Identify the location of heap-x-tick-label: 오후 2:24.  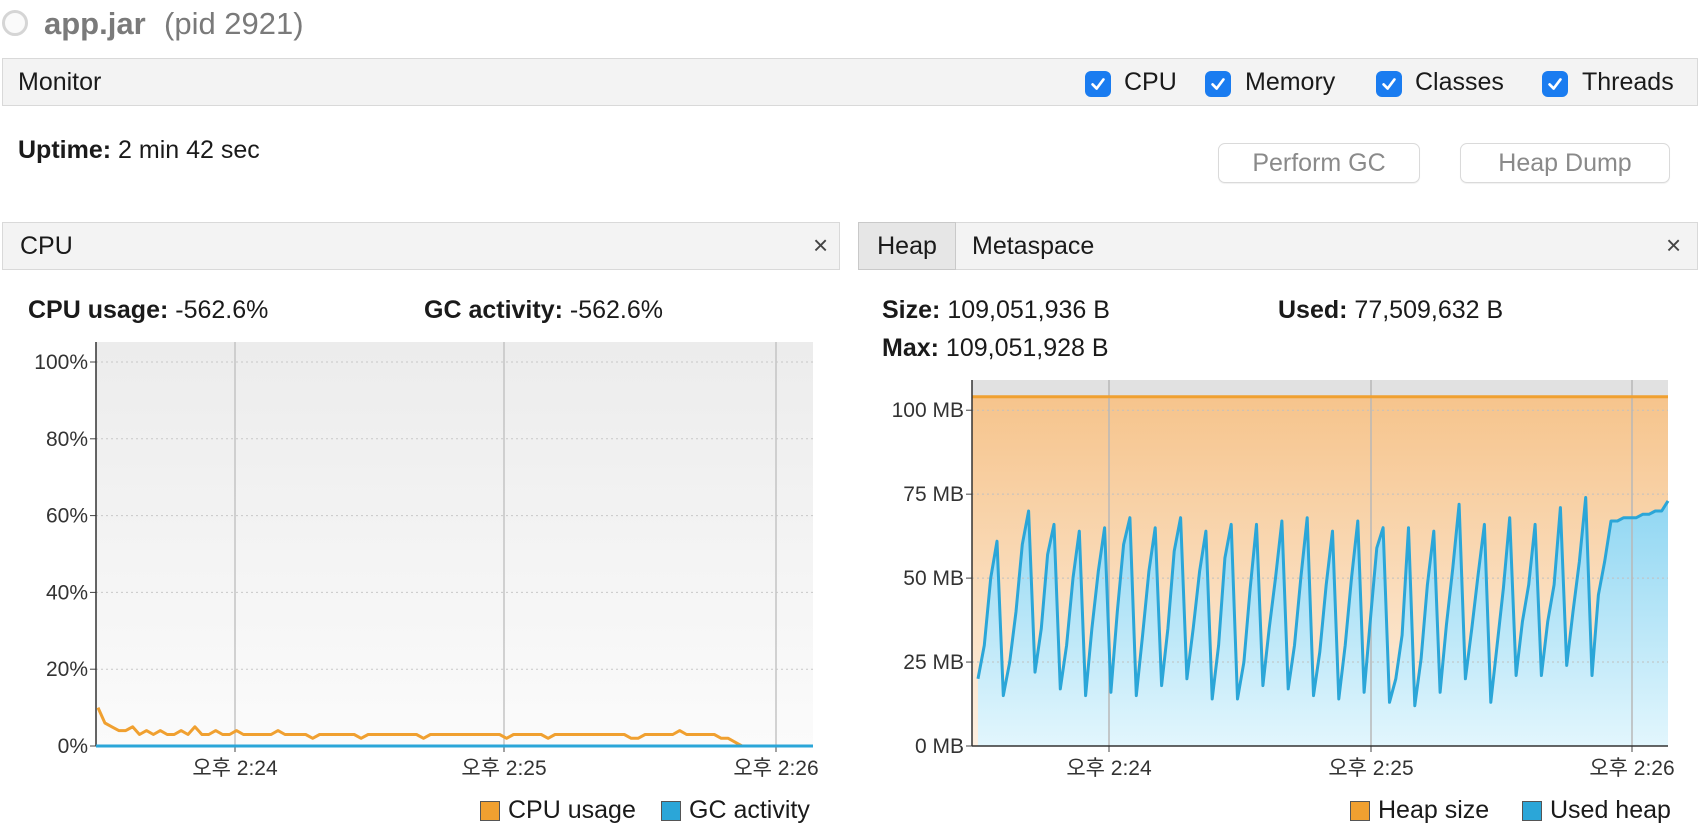
(1109, 768).